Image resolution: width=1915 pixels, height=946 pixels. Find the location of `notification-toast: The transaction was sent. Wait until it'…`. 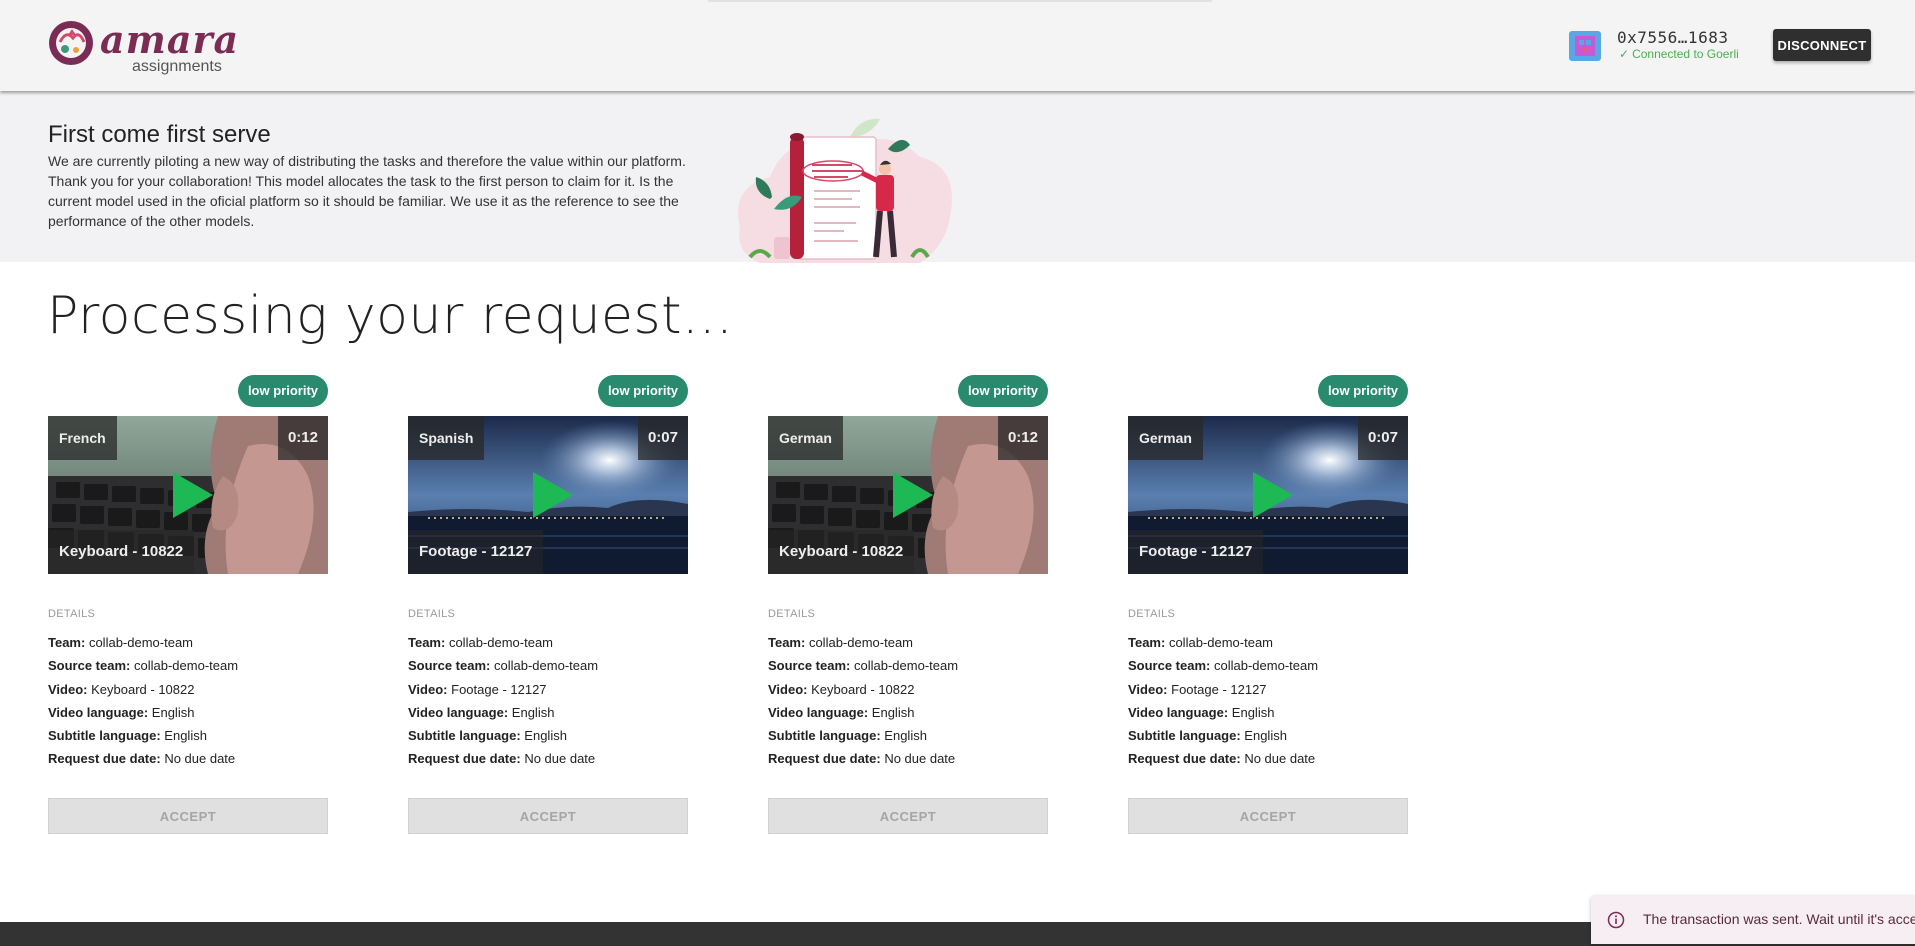

notification-toast: The transaction was sent. Wait until it'… is located at coordinates (1753, 920).